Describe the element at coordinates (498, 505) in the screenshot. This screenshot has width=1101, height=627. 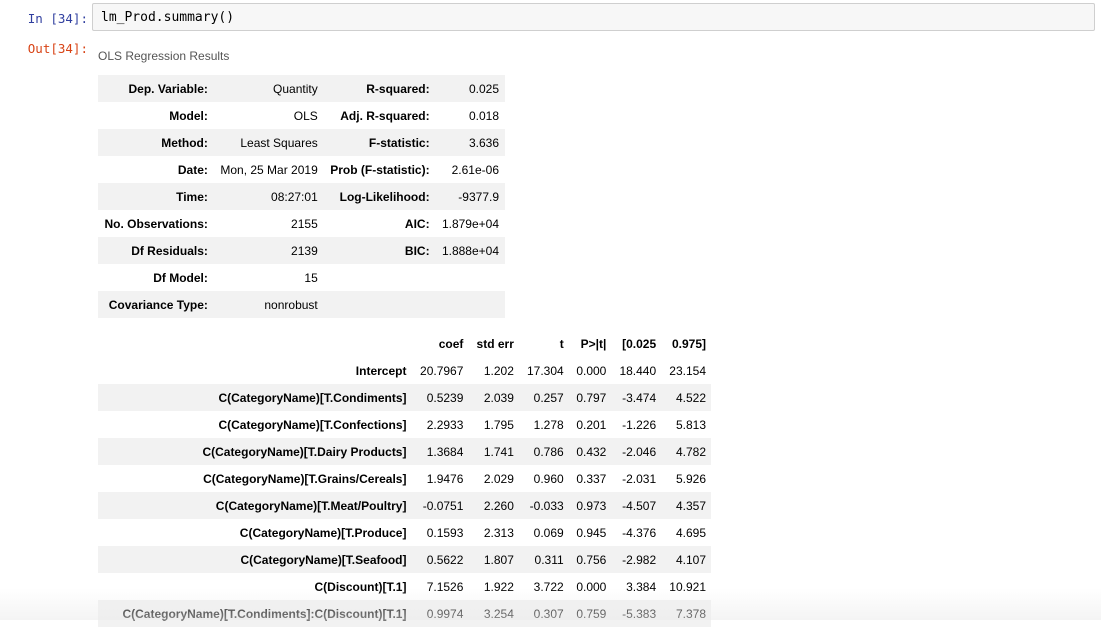
I see `coef-value: 2.260` at that location.